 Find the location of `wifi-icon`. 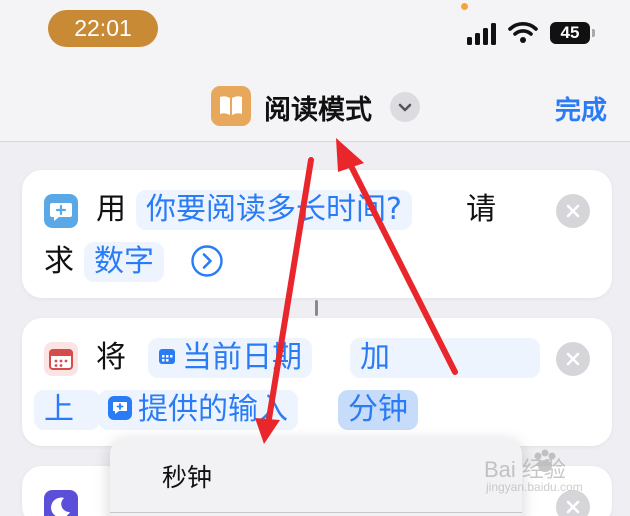

wifi-icon is located at coordinates (523, 32).